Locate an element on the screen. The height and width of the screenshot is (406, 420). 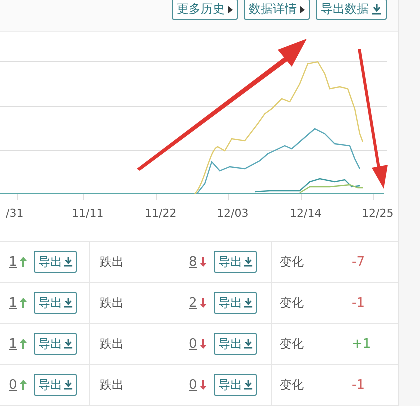
count-link: 8 is located at coordinates (193, 262).